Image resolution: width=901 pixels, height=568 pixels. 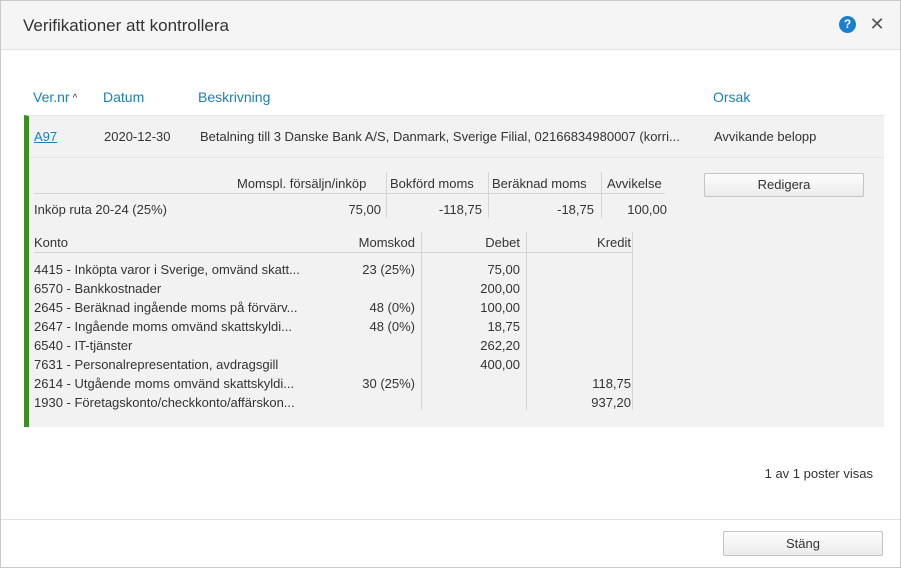 I want to click on konto-row-debet: 400,00, so click(x=500, y=364).